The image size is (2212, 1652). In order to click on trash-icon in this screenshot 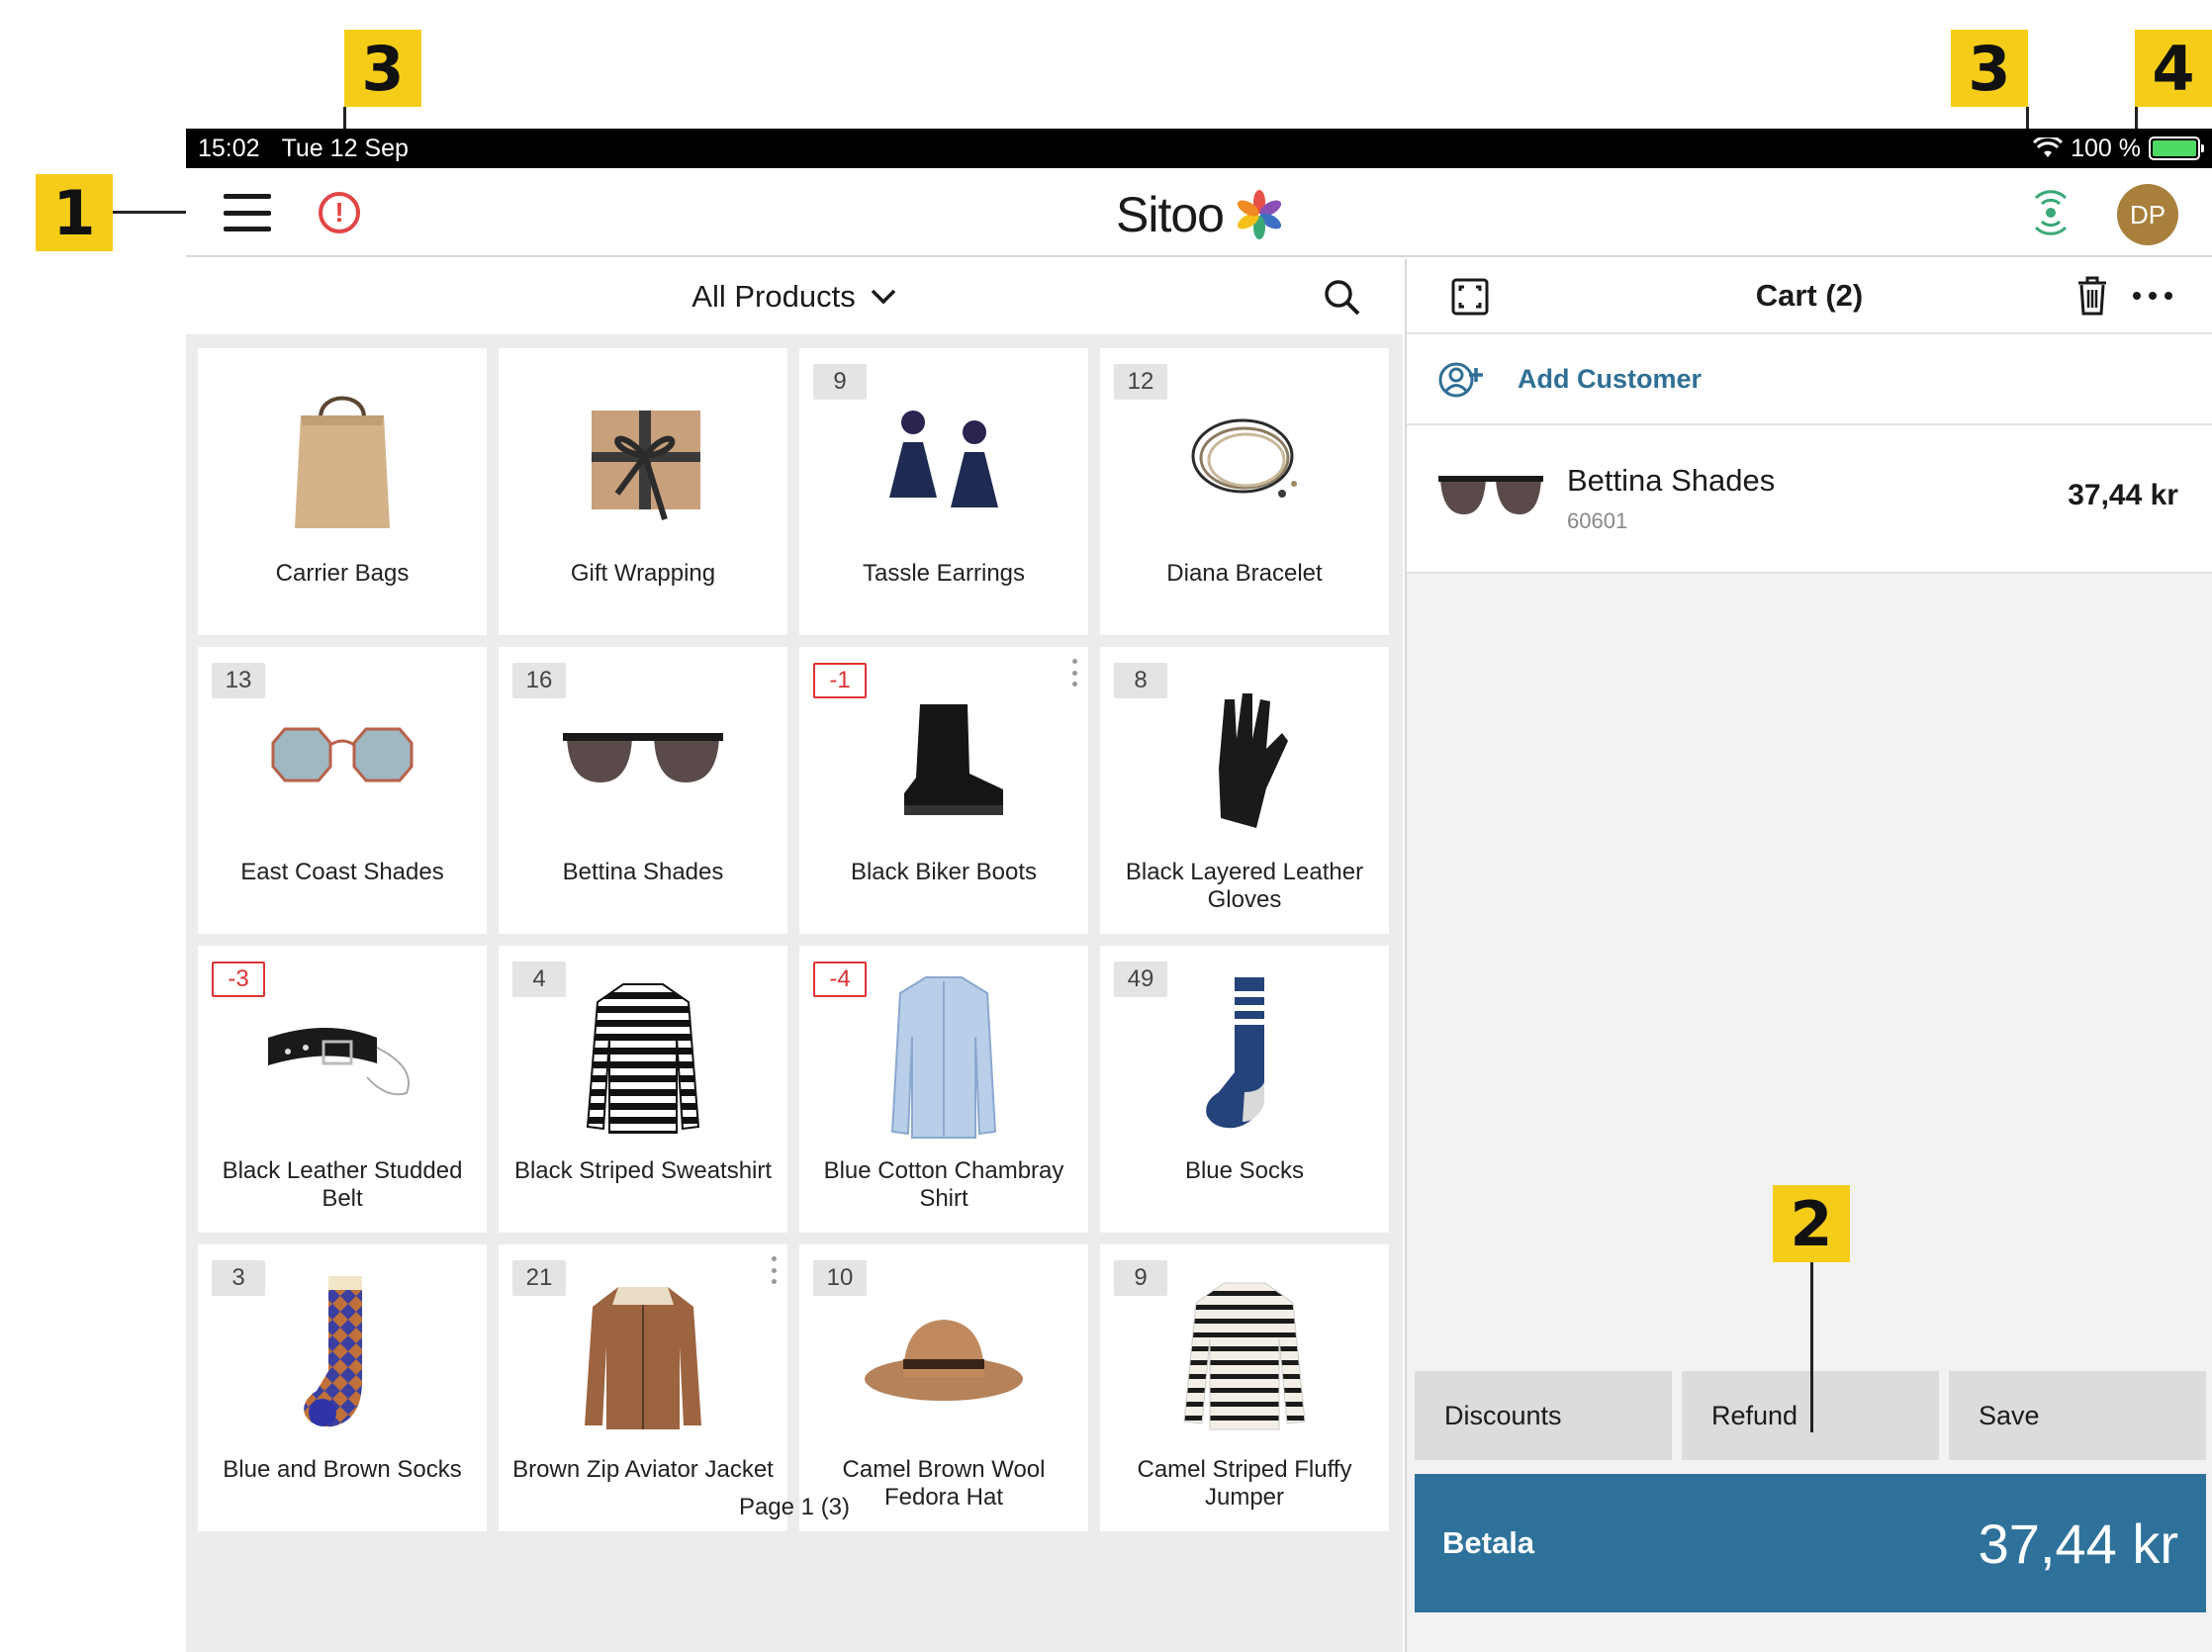, I will do `click(2092, 296)`.